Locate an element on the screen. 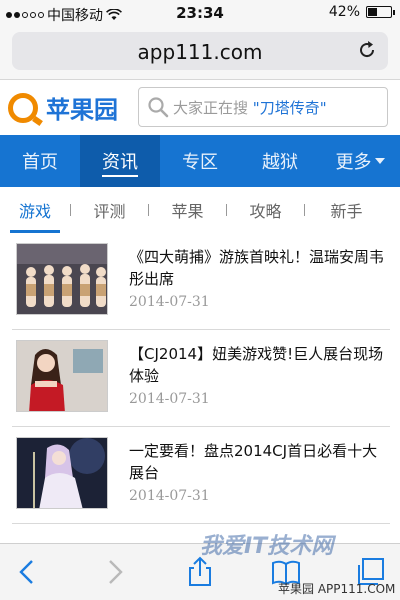  news-title: 一定要看！盘点2014CJ首日必看十大展台 is located at coordinates (258, 462).